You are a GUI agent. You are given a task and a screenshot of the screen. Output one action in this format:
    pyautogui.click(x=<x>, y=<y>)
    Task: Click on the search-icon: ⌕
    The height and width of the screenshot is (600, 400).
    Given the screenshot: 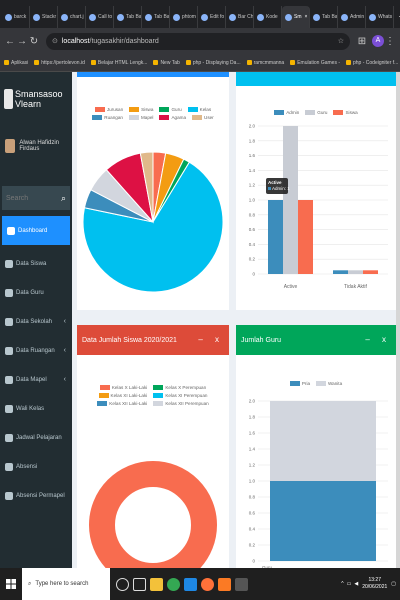 What is the action you would take?
    pyautogui.click(x=63, y=198)
    